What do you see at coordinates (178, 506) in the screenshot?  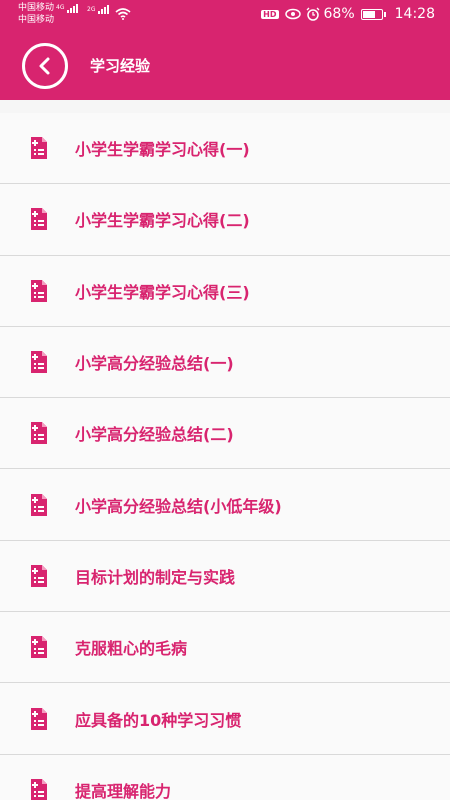 I see `list-item-label: 小学高分经验总结(小低年级)` at bounding box center [178, 506].